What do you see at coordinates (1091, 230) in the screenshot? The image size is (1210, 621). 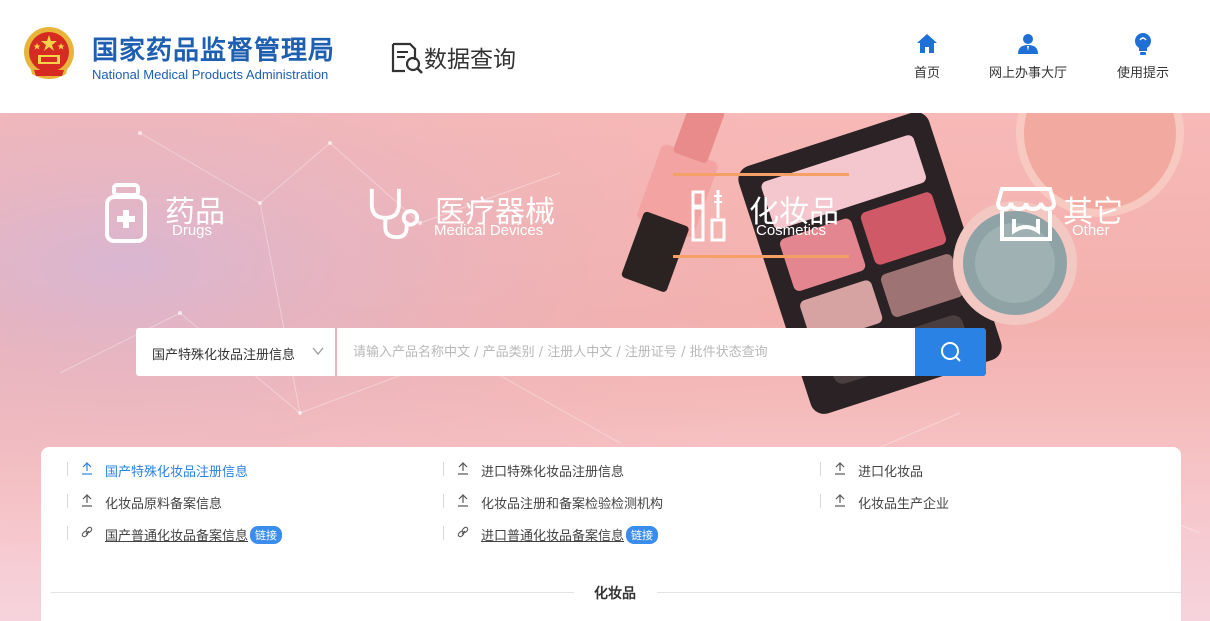 I see `category-other-en: Other` at bounding box center [1091, 230].